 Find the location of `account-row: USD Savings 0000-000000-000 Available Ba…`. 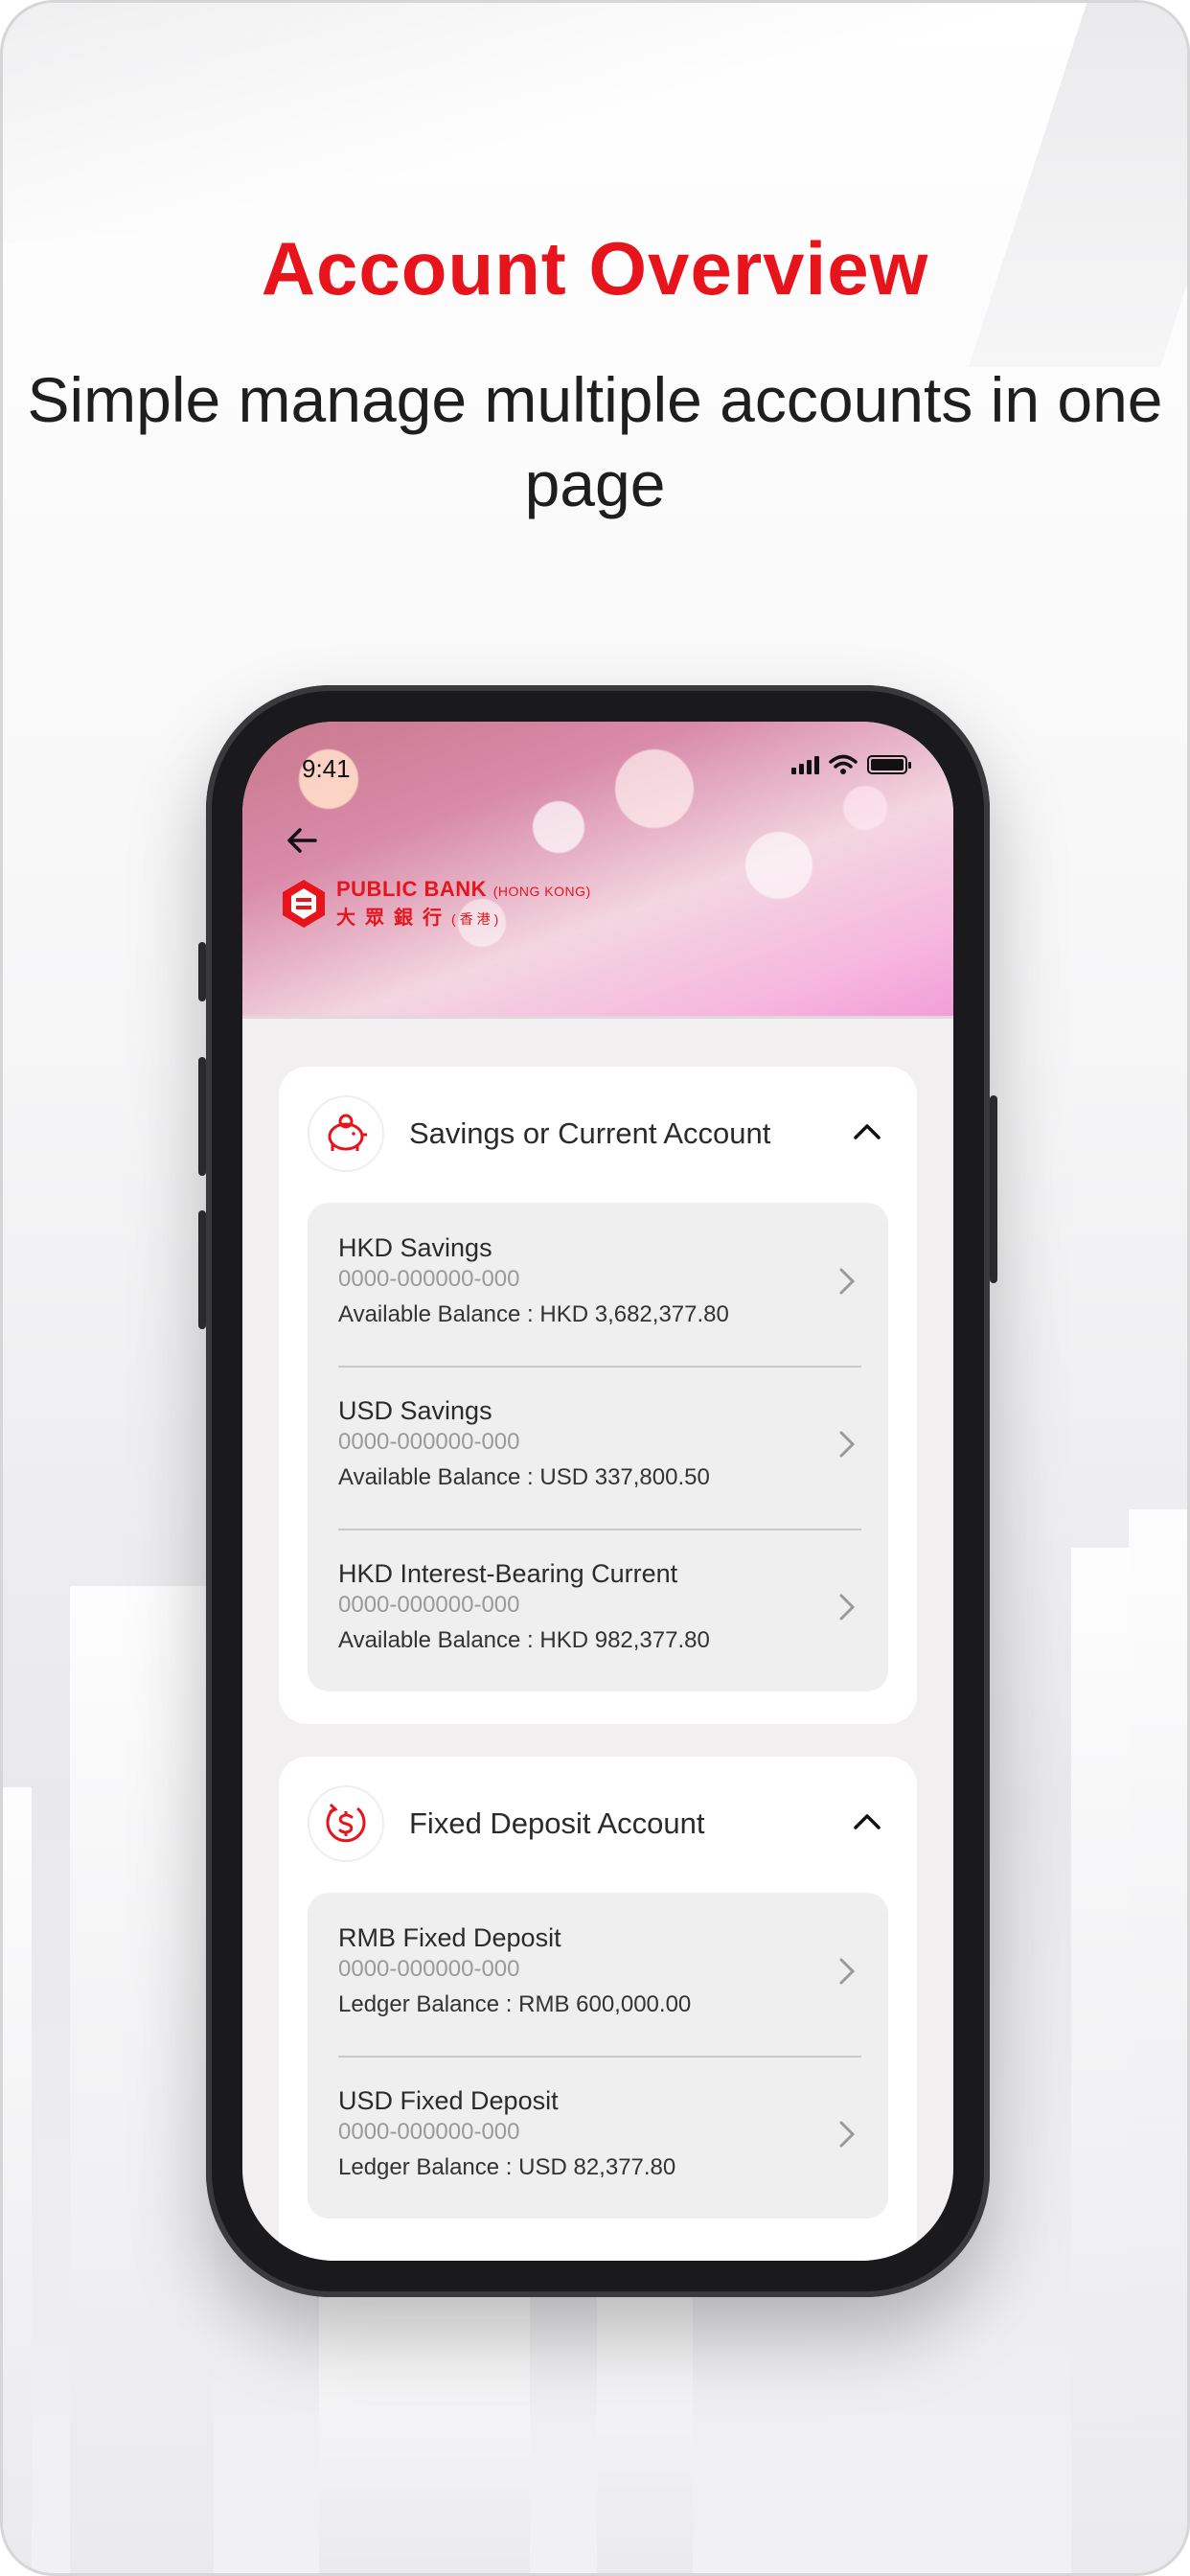

account-row: USD Savings 0000-000000-000 Available Ba… is located at coordinates (598, 1447).